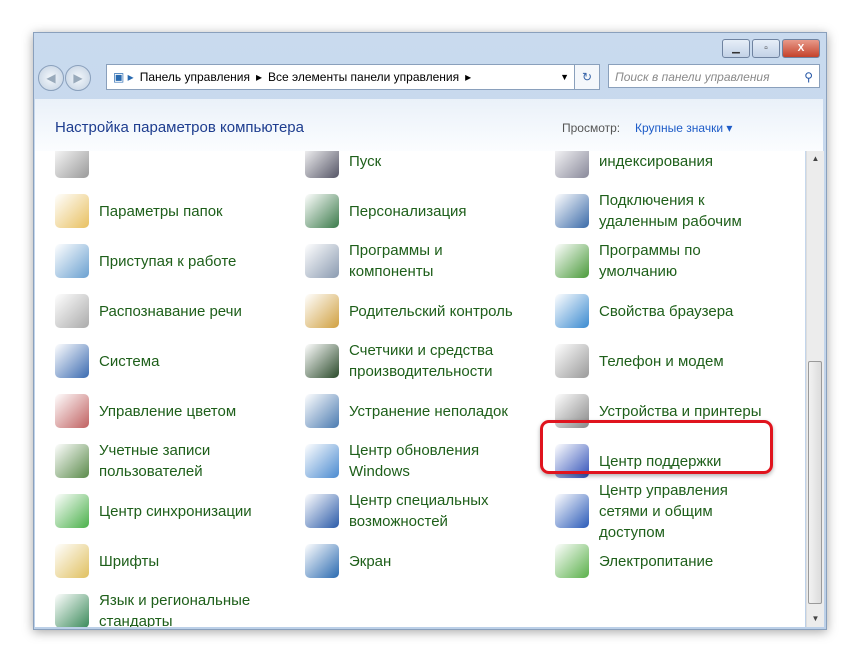 The width and height of the screenshot is (857, 660). Describe the element at coordinates (431, 311) in the screenshot. I see `item-label: Родительский контроль` at that location.